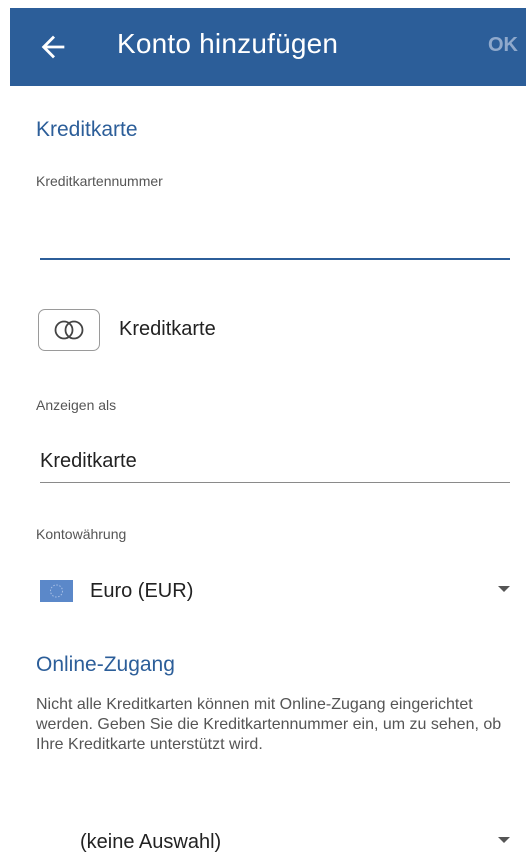 The height and width of the screenshot is (868, 526). What do you see at coordinates (53, 47) in the screenshot?
I see `arrow-left-icon` at bounding box center [53, 47].